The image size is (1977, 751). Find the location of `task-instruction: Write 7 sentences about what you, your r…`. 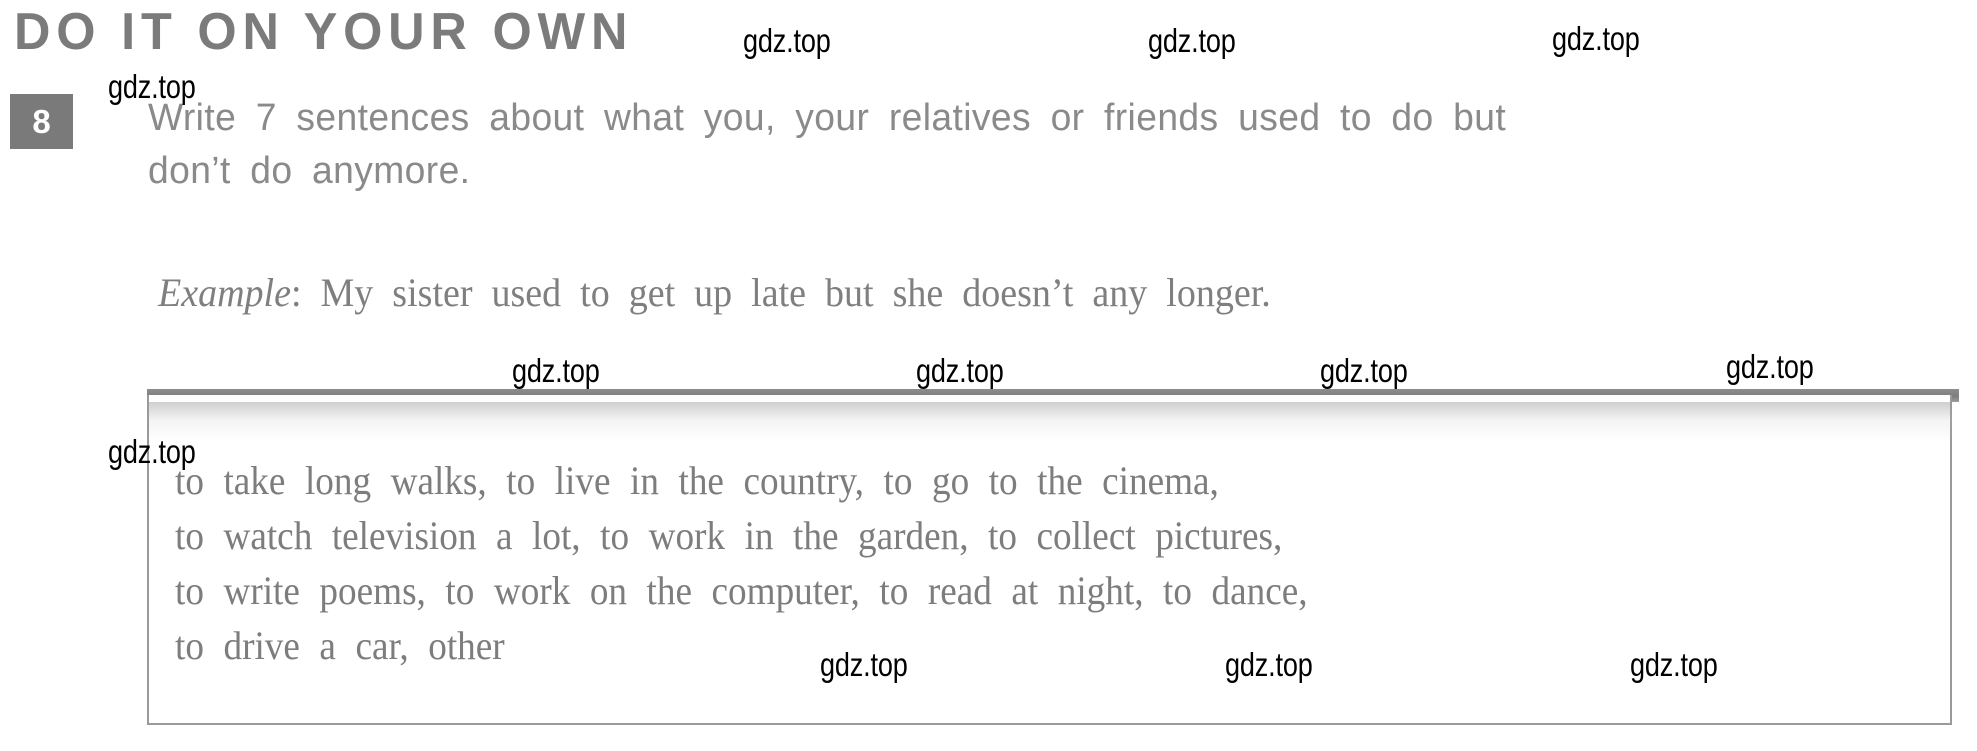

task-instruction: Write 7 sentences about what you, your r… is located at coordinates (1042, 145).